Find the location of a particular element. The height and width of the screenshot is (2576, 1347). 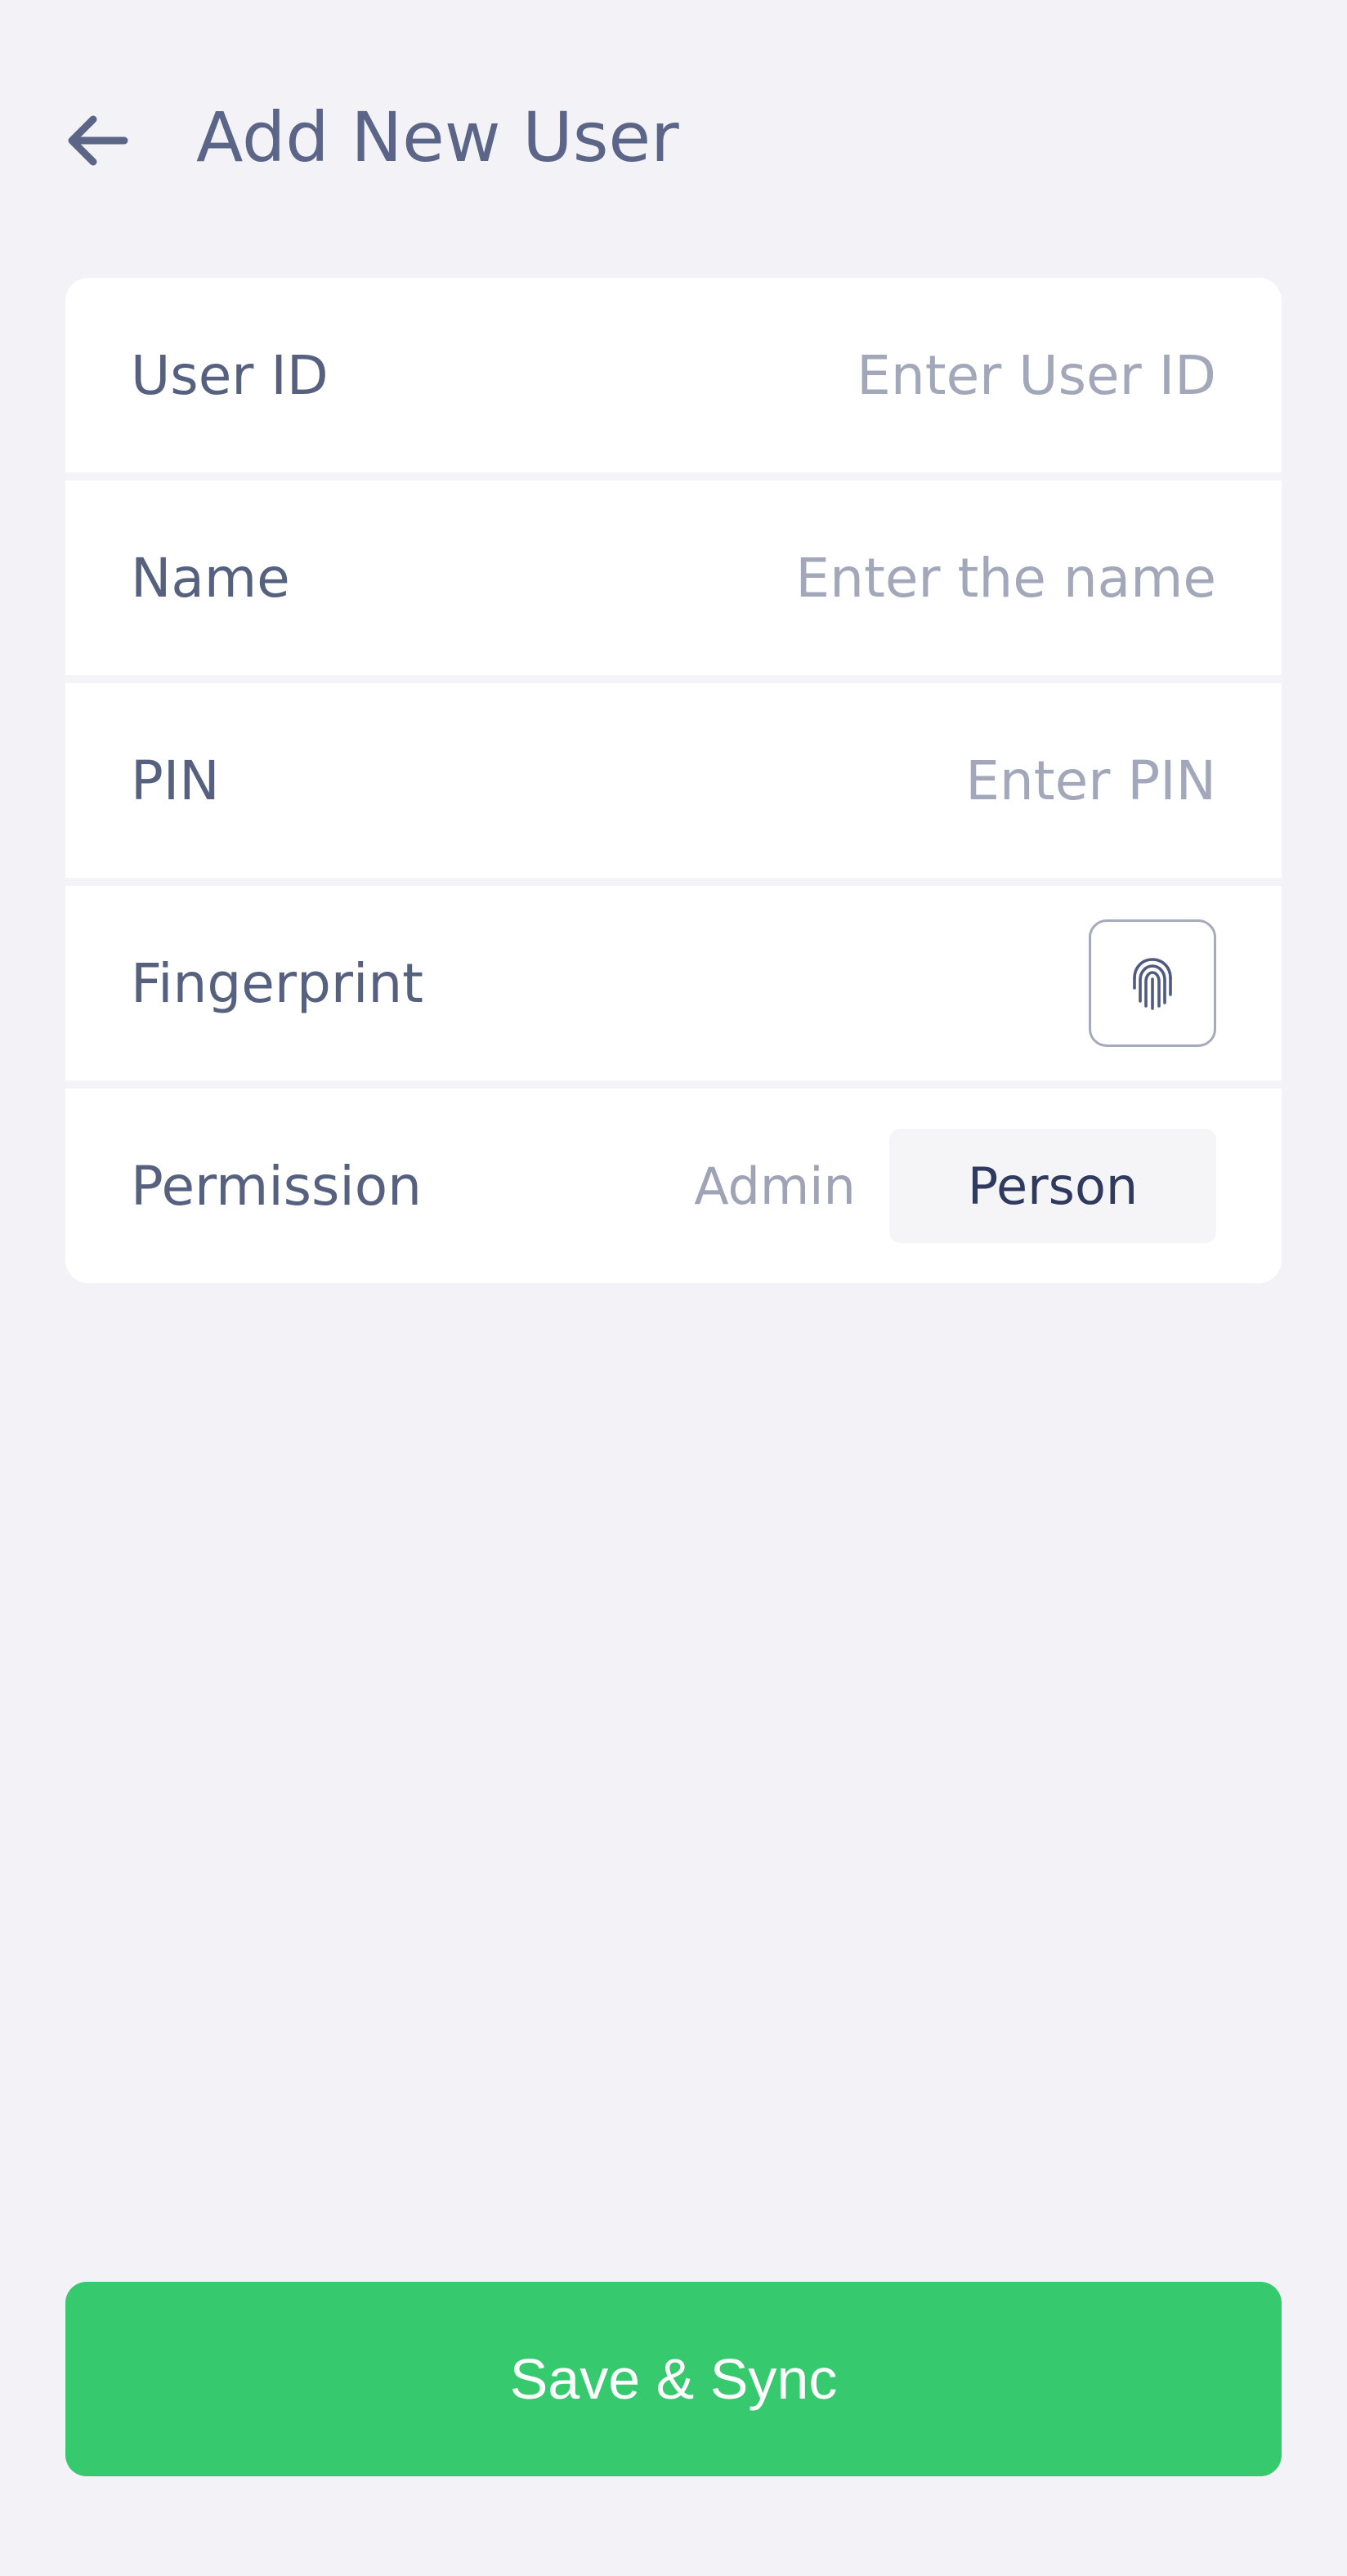

permission-row: Permission Admin Person is located at coordinates (673, 1186).